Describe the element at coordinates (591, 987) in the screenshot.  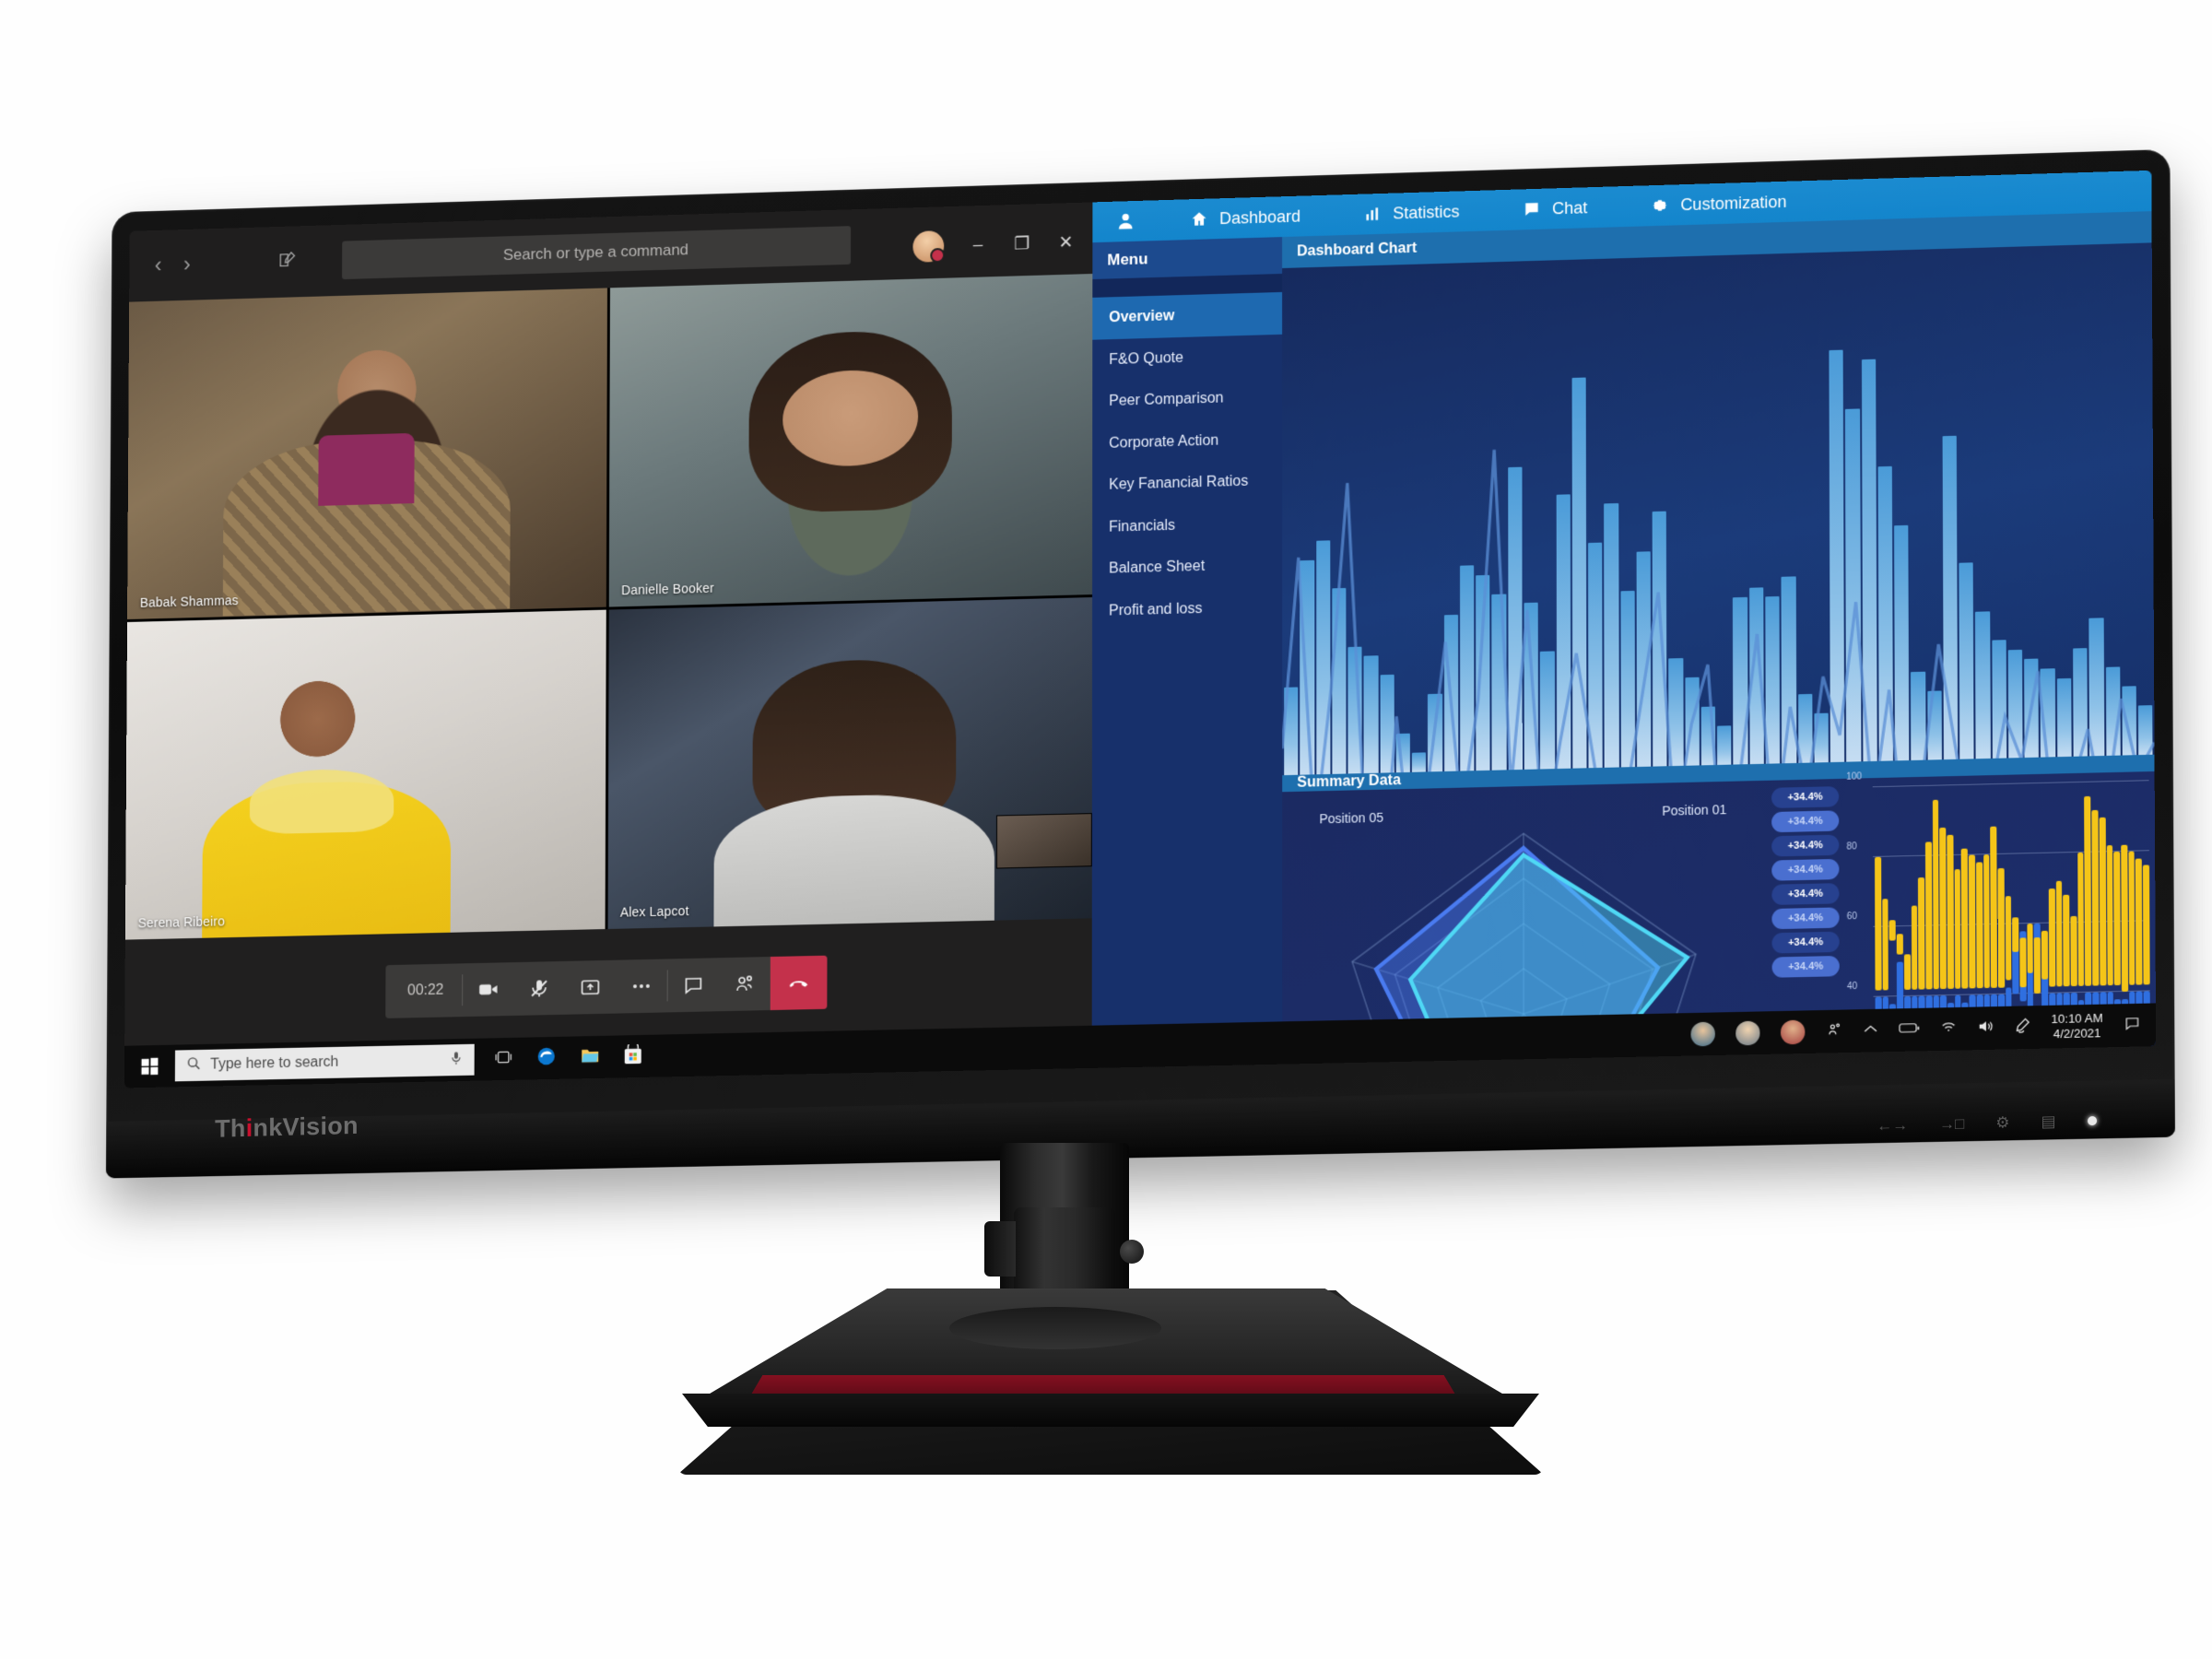
I see `share-screen-button` at that location.